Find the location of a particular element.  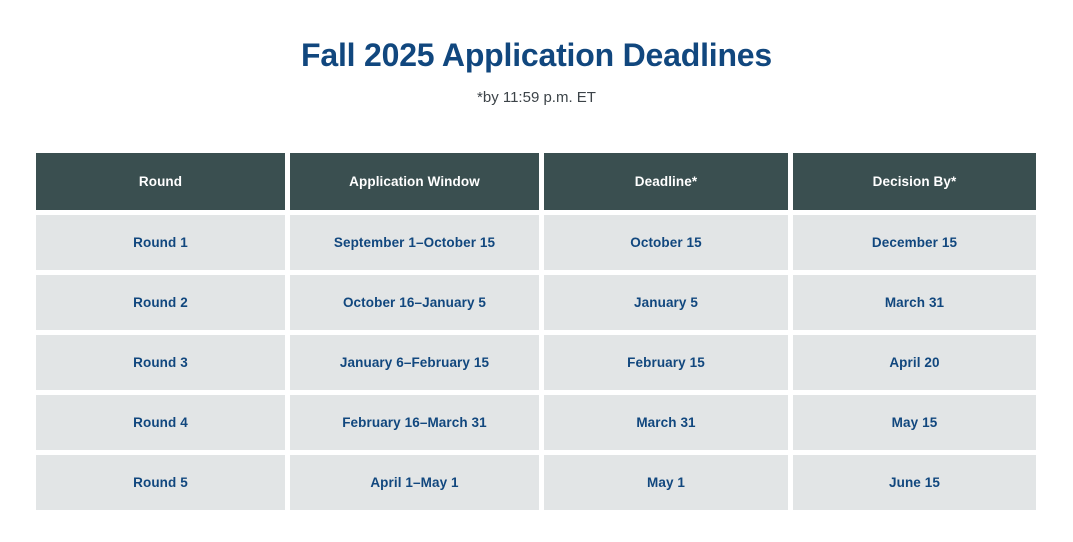

column-header-application-window-label: Application Window is located at coordinates (414, 181).